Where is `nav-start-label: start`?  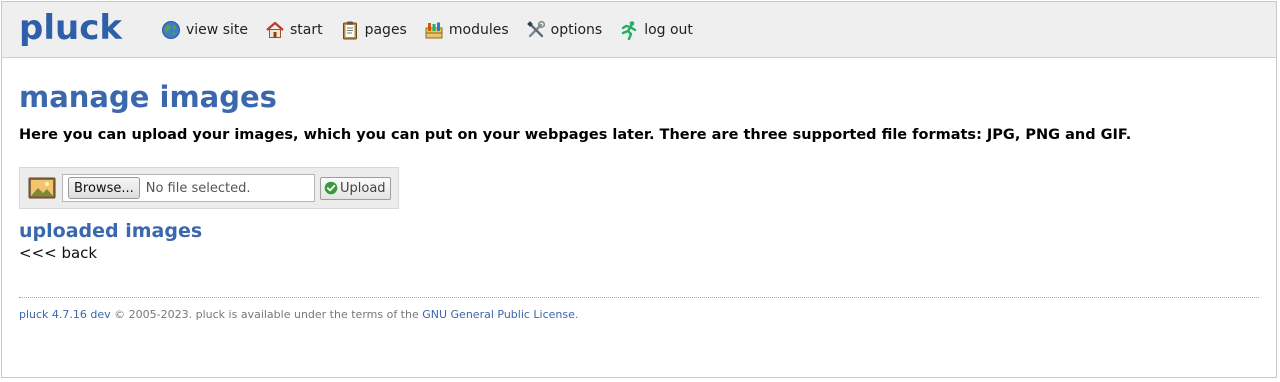
nav-start-label: start is located at coordinates (306, 29).